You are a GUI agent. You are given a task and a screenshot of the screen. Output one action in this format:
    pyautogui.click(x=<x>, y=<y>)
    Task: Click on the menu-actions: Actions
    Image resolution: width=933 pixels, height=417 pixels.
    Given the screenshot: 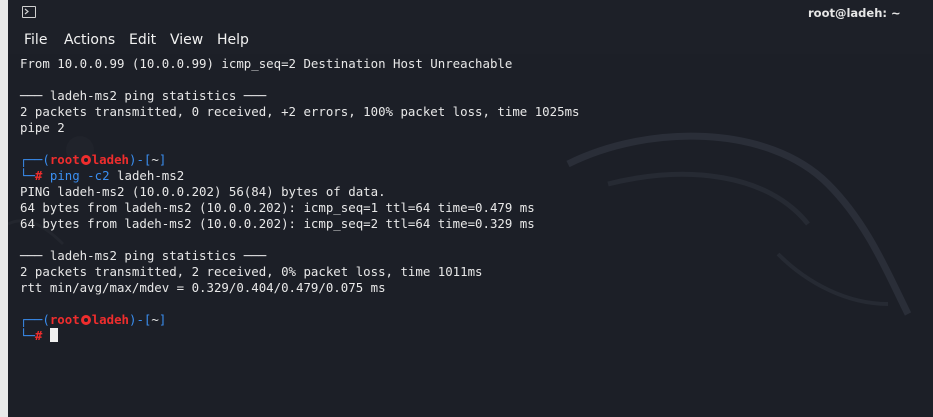 What is the action you would take?
    pyautogui.click(x=89, y=40)
    